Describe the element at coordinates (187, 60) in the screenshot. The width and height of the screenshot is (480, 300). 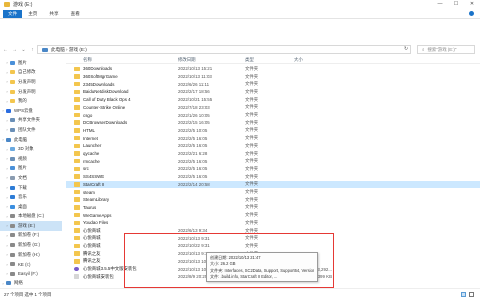
I see `column-date: 修改日期` at that location.